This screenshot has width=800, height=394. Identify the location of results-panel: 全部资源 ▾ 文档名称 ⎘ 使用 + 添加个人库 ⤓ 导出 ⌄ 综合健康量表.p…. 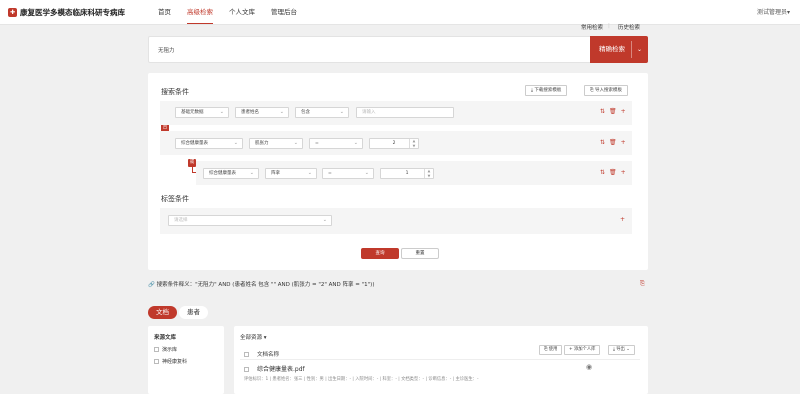
(441, 360).